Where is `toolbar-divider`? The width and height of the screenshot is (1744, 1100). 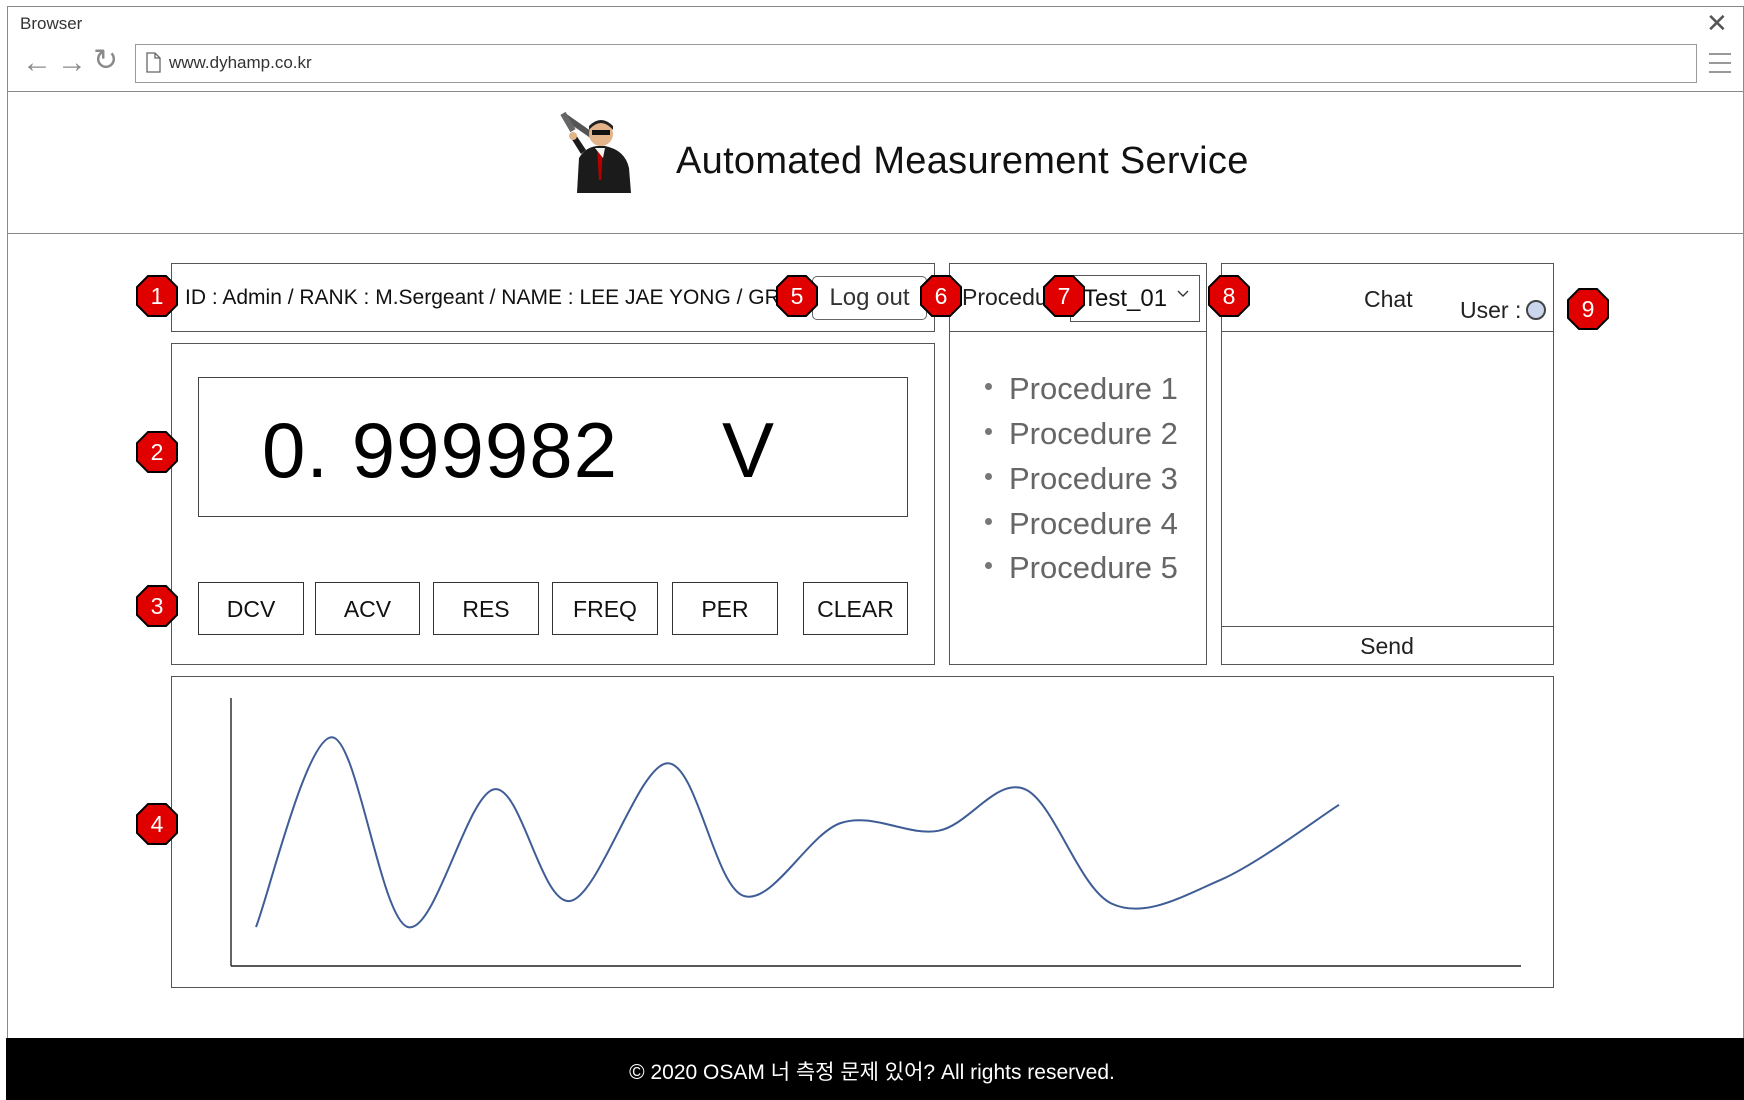
toolbar-divider is located at coordinates (875, 91).